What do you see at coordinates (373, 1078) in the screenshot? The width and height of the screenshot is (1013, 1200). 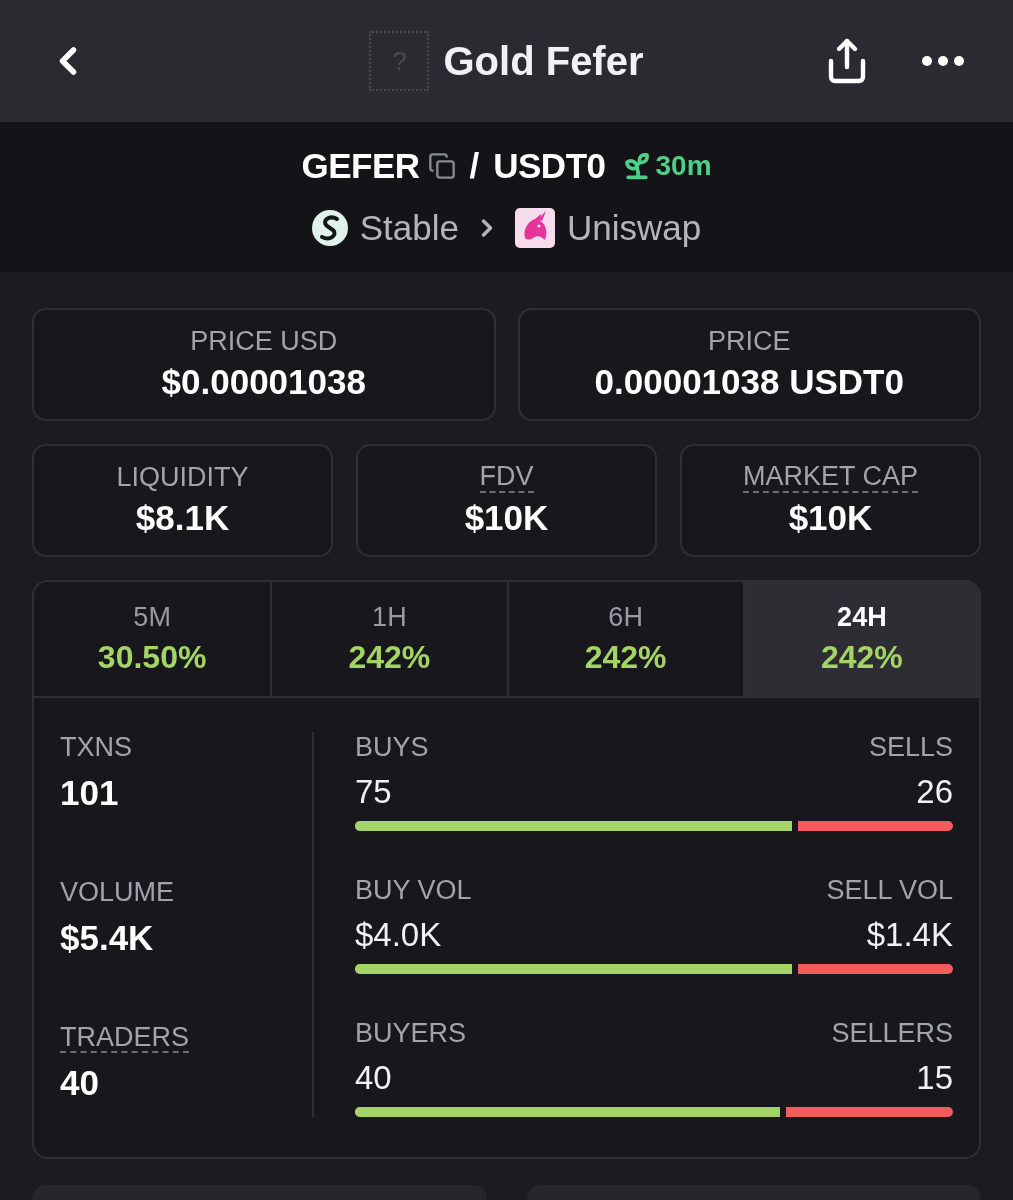 I see `buy-value: 40` at bounding box center [373, 1078].